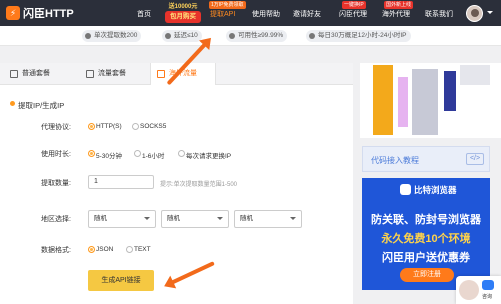  I want to click on qty-label: 提取数量:, so click(56, 183).